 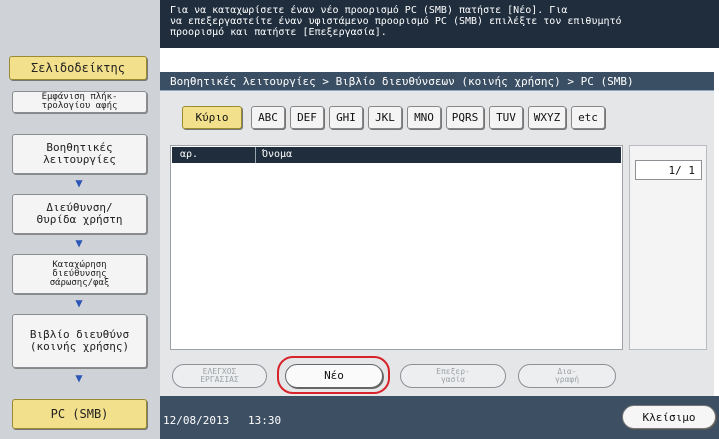 I want to click on index-tab-etc: etc, so click(x=588, y=117).